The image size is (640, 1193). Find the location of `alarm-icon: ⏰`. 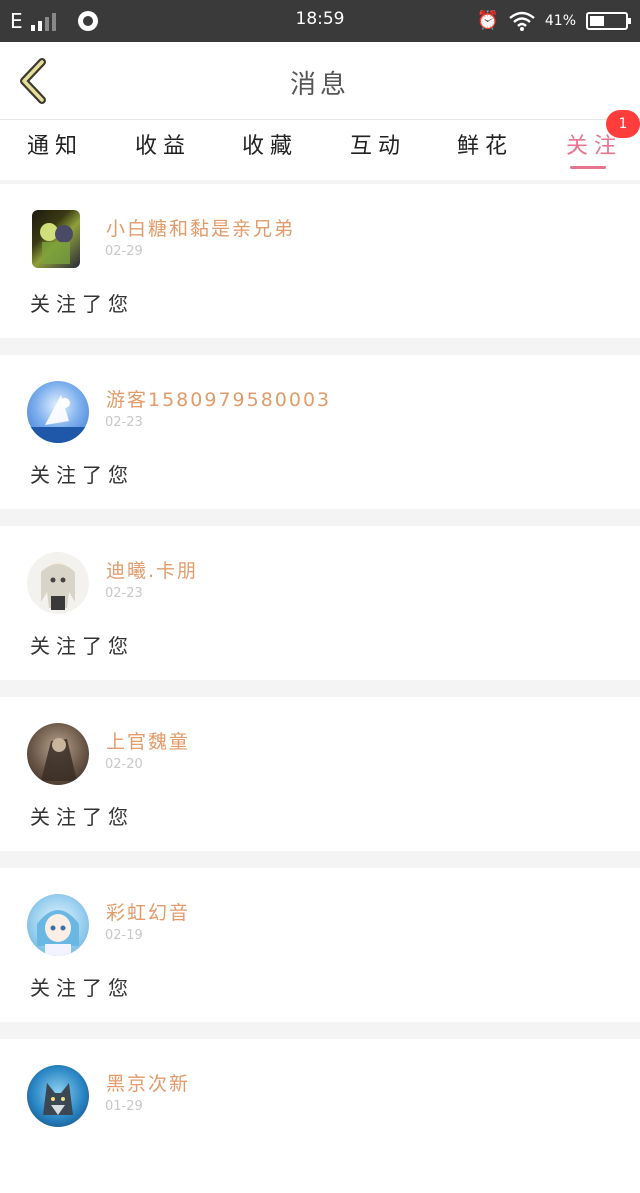

alarm-icon: ⏰ is located at coordinates (487, 20).